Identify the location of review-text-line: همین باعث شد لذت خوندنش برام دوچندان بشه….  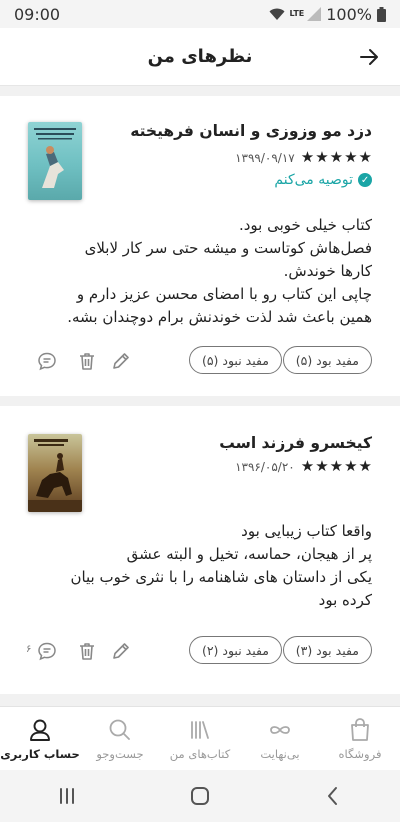
(219, 317).